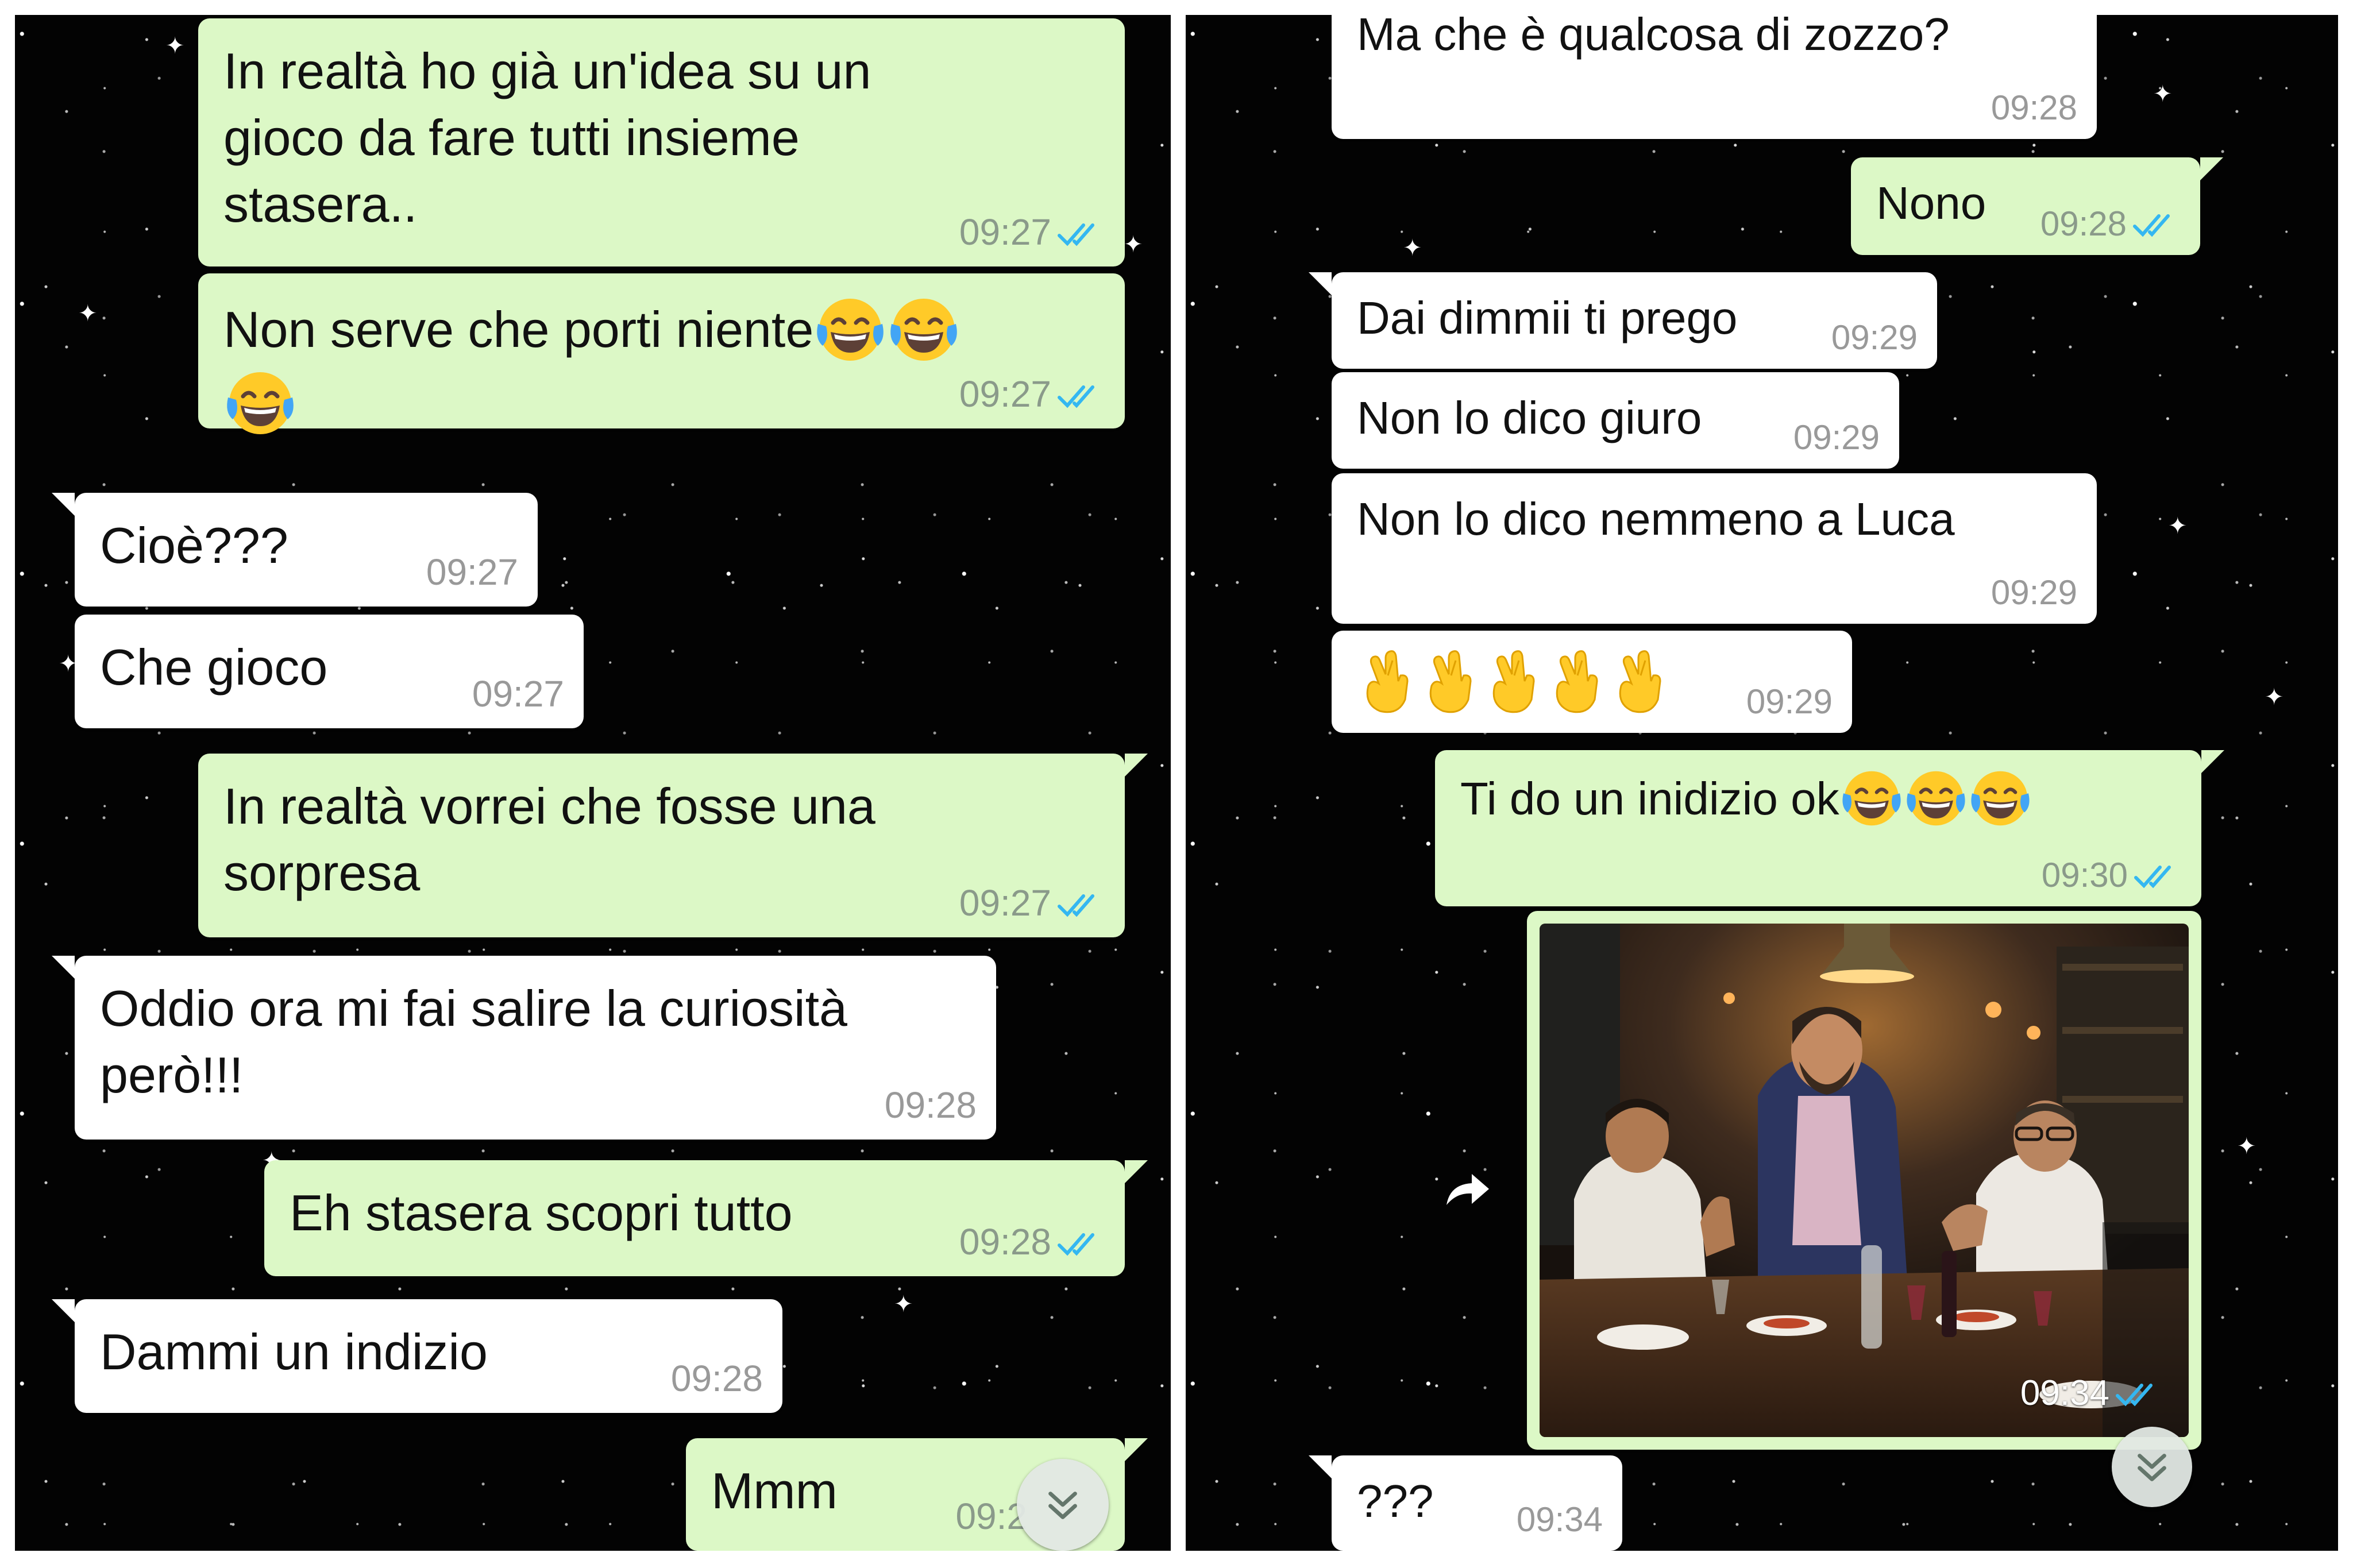 This screenshot has width=2353, height=1568. What do you see at coordinates (518, 329) in the screenshot?
I see `message-text-content: Non serve che porti niente` at bounding box center [518, 329].